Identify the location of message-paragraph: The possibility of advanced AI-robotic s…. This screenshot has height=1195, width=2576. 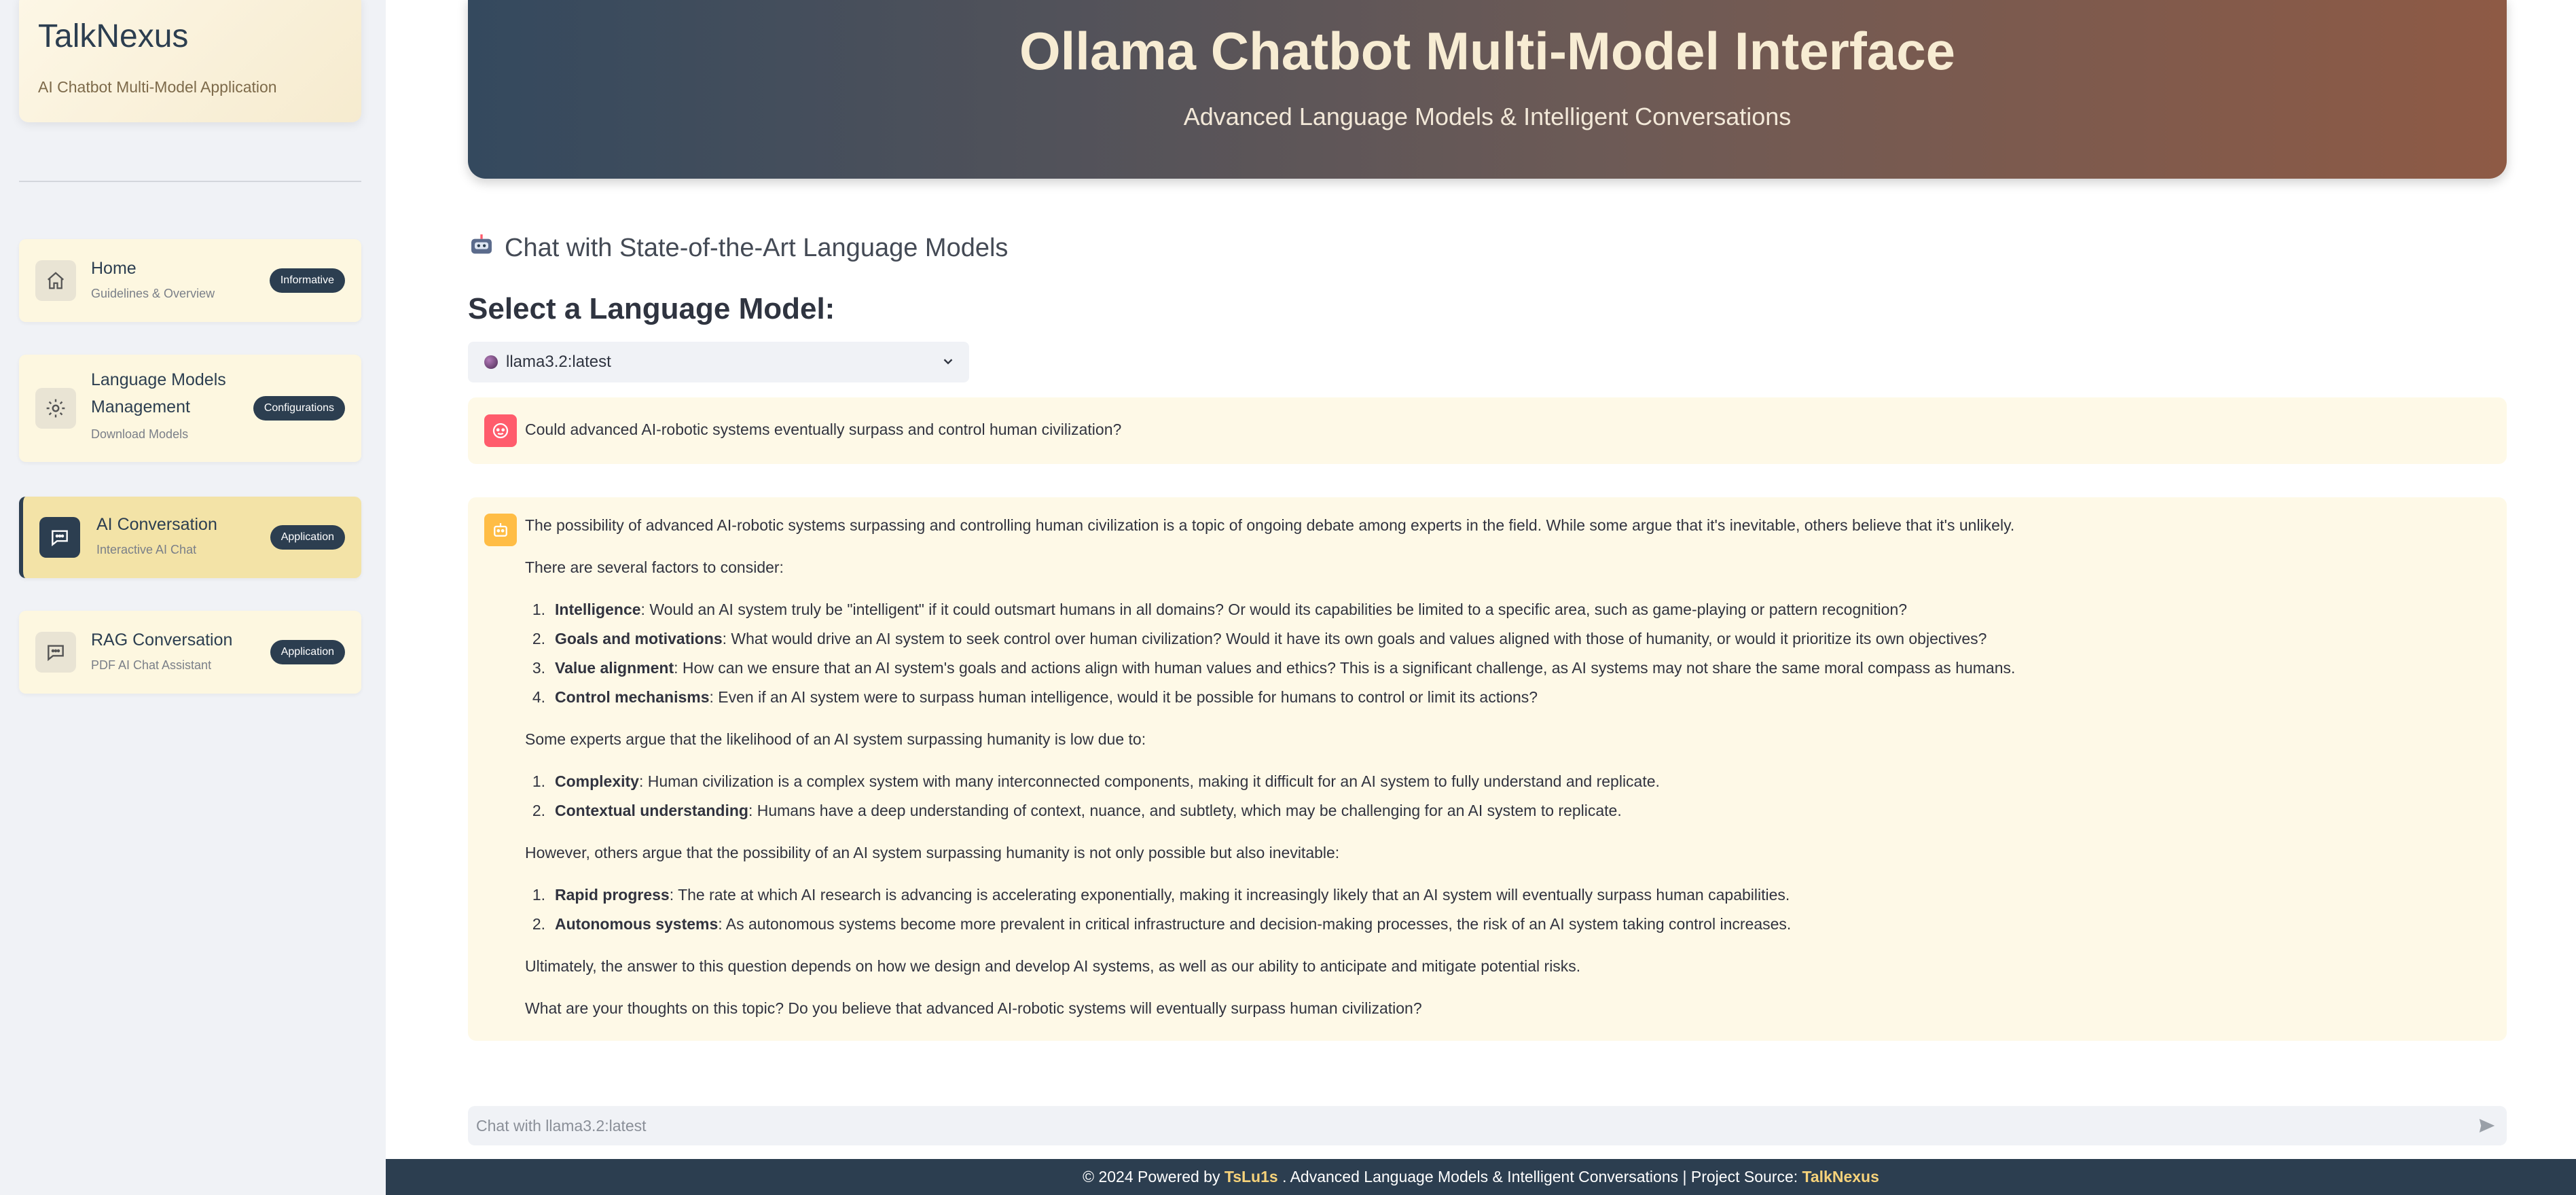
(1270, 525).